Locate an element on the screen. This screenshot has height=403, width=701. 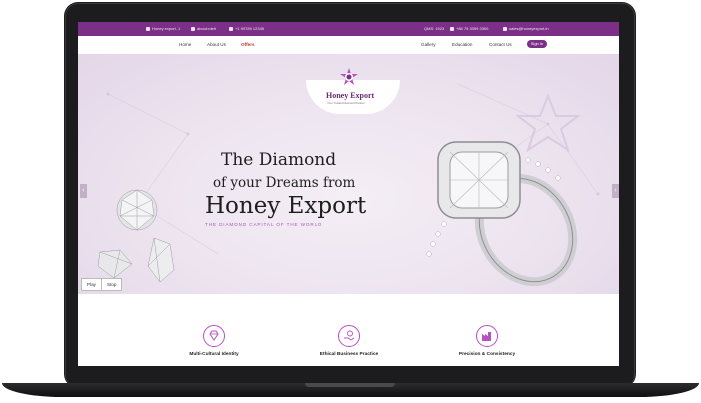
slider-next-arrow: › is located at coordinates (615, 191).